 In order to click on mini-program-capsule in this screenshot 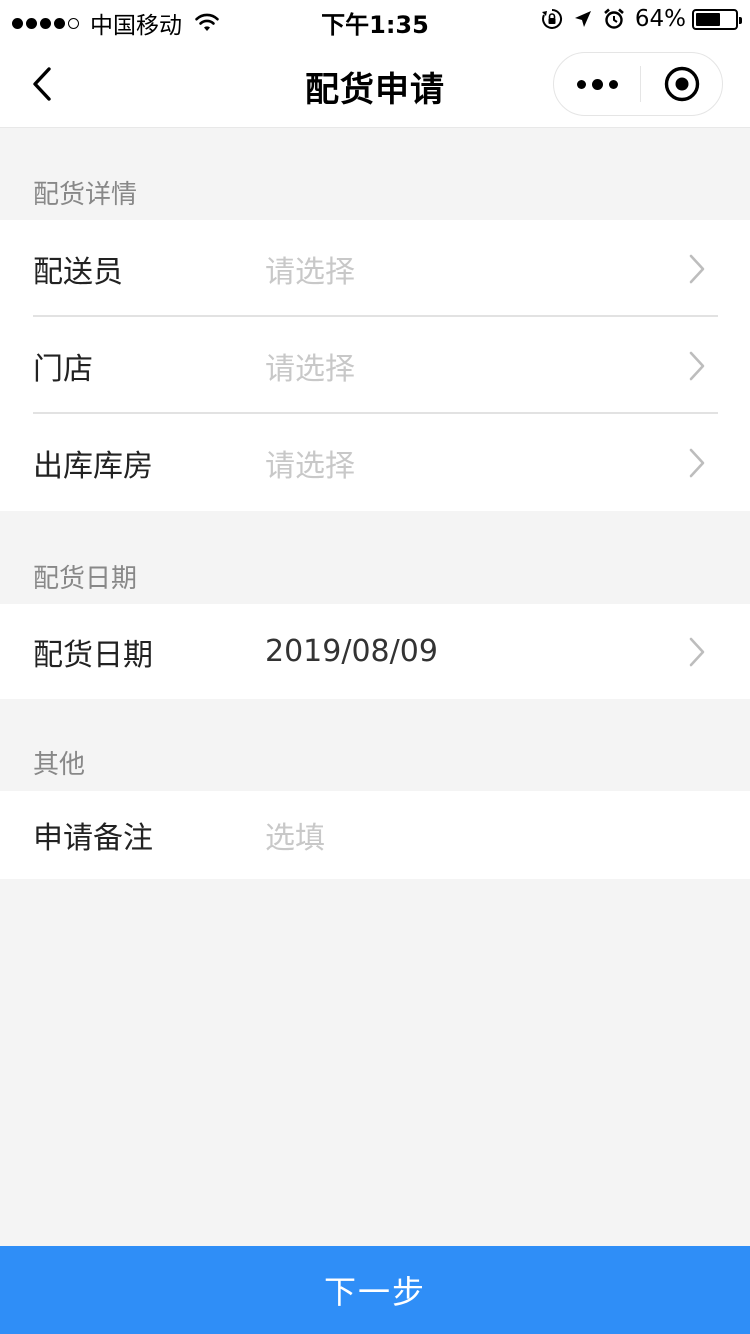, I will do `click(638, 84)`.